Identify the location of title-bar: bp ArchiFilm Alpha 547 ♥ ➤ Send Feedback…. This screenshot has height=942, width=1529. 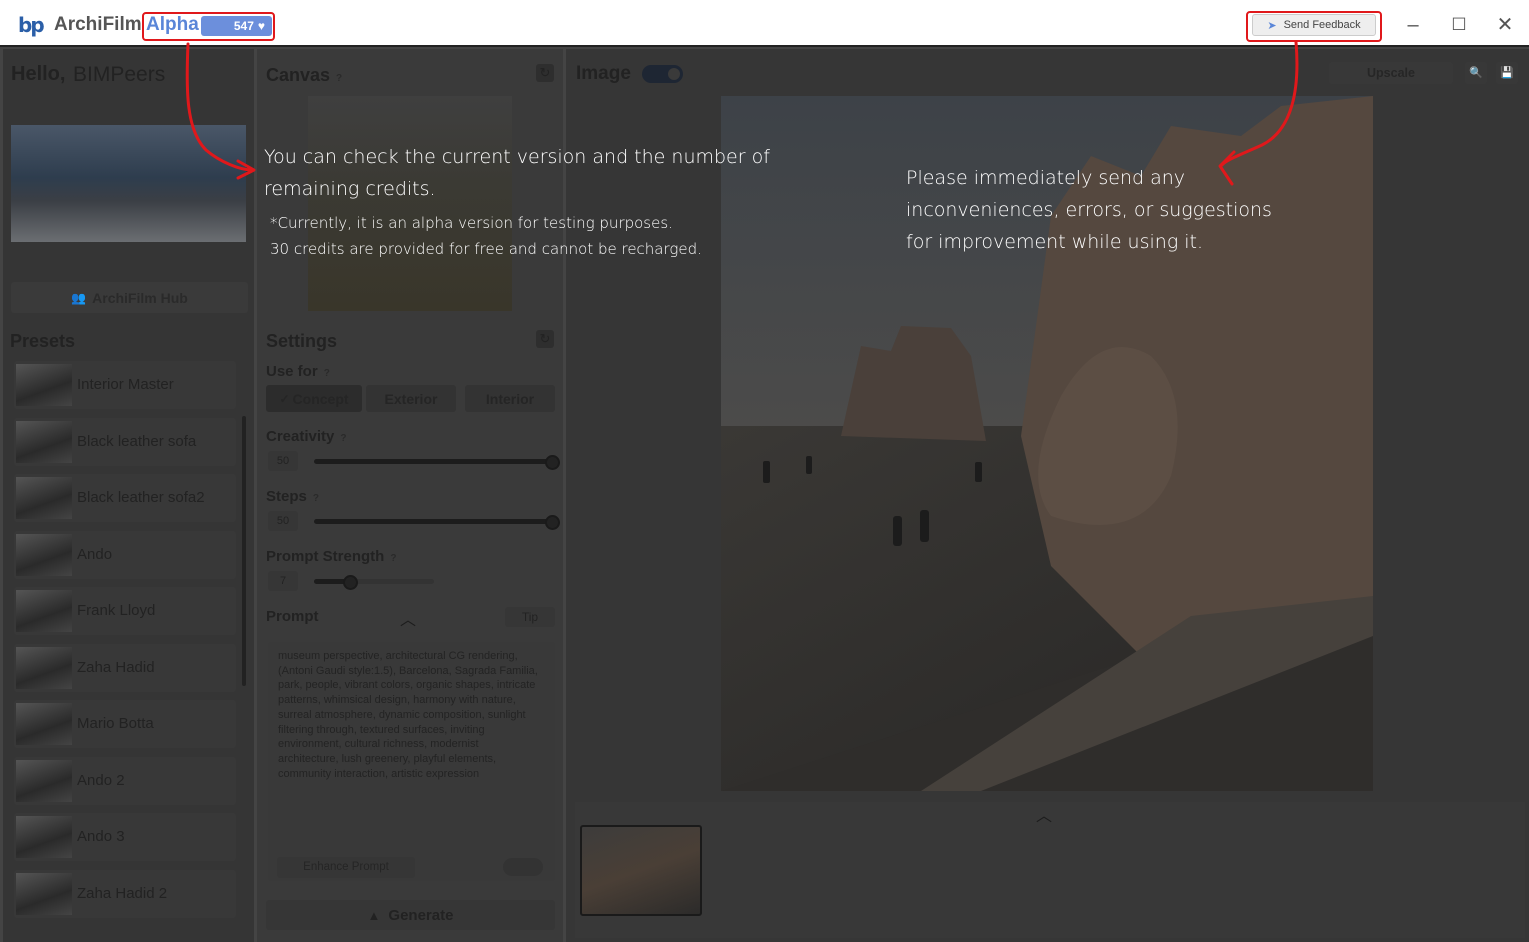
(764, 23).